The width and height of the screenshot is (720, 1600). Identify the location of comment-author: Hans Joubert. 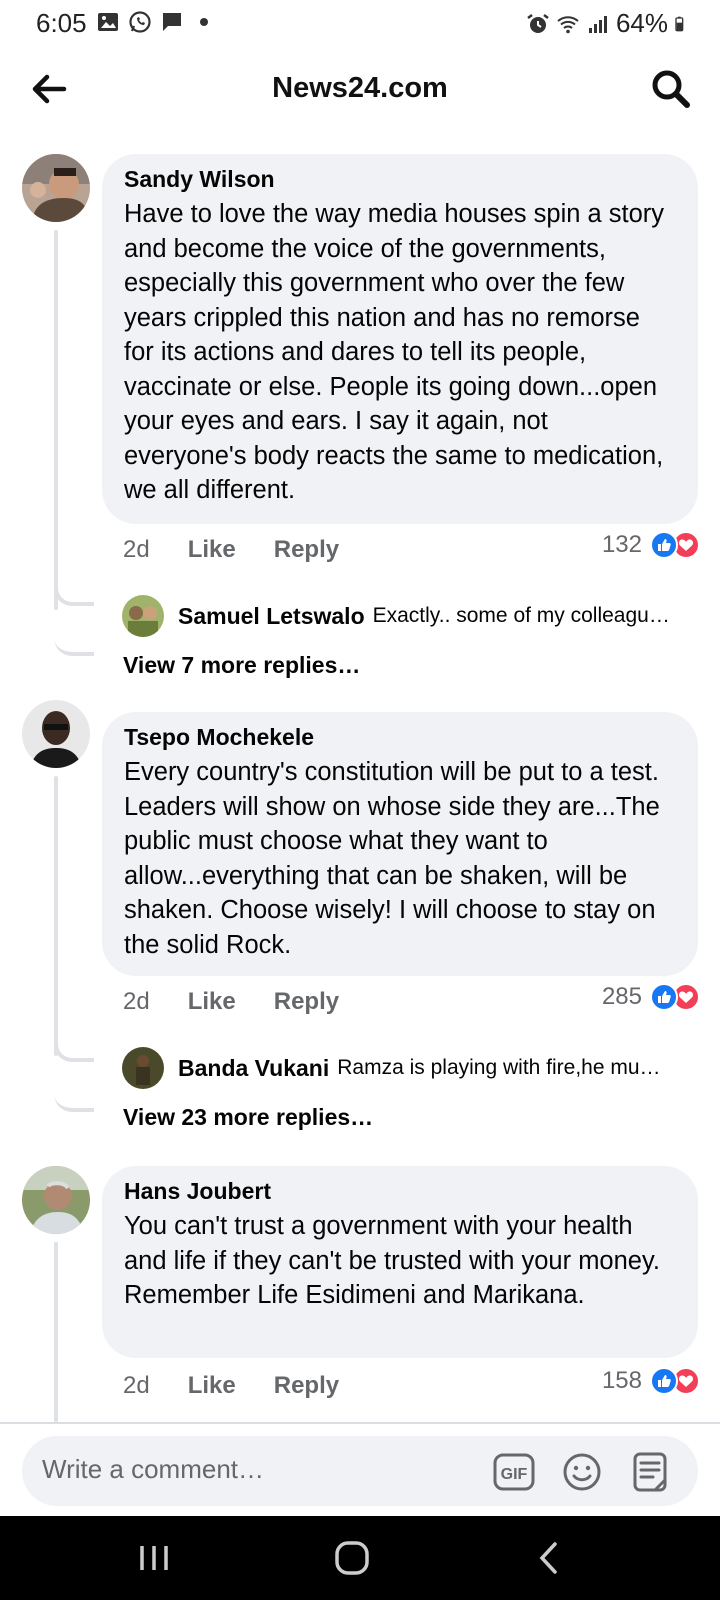
(400, 1191).